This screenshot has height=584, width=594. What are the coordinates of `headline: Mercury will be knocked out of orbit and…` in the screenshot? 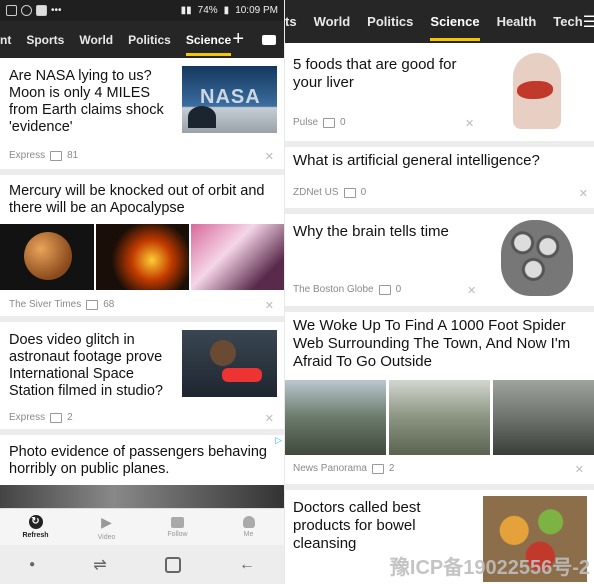 It's located at (137, 199).